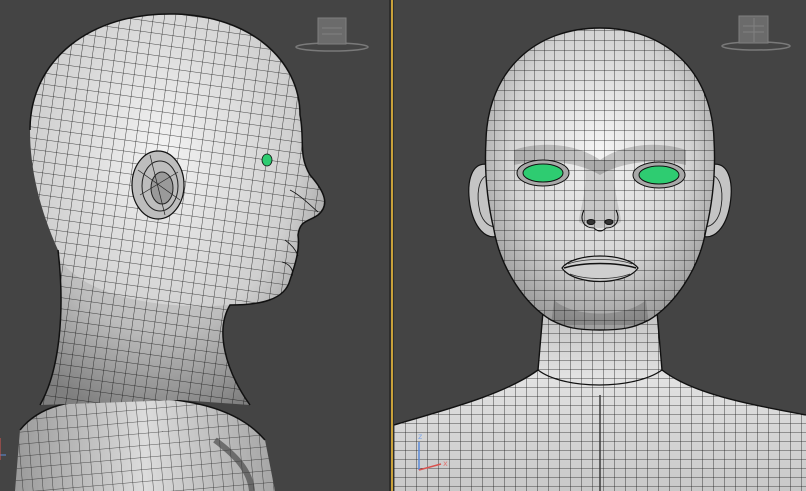 Image resolution: width=806 pixels, height=491 pixels. I want to click on eye-left-front, so click(543, 173).